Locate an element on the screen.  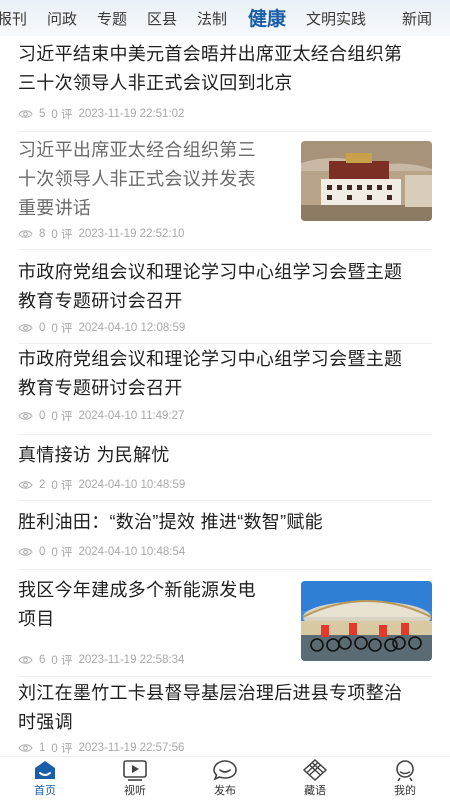
news-title-line: 重要讲话 is located at coordinates (55, 208).